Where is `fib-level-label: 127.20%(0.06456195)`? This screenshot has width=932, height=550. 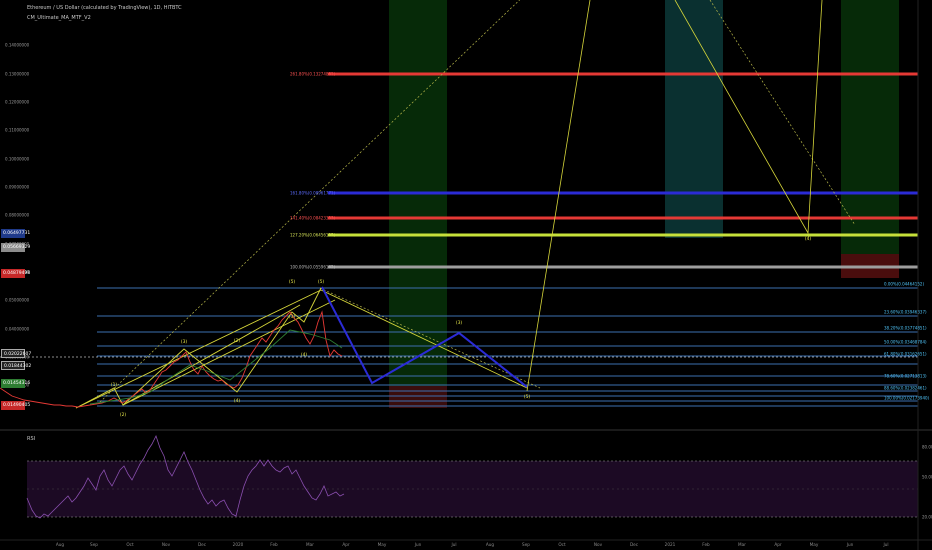 fib-level-label: 127.20%(0.06456195) is located at coordinates (313, 235).